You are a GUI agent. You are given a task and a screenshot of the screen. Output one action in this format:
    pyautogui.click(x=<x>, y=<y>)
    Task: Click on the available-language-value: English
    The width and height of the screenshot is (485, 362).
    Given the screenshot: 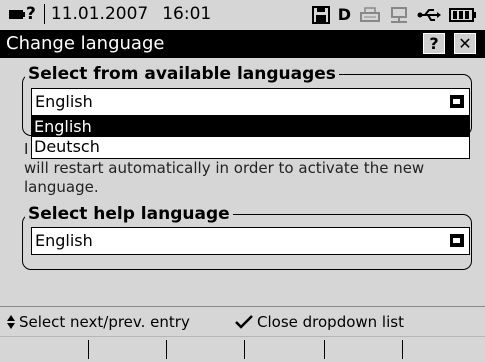 What is the action you would take?
    pyautogui.click(x=64, y=101)
    